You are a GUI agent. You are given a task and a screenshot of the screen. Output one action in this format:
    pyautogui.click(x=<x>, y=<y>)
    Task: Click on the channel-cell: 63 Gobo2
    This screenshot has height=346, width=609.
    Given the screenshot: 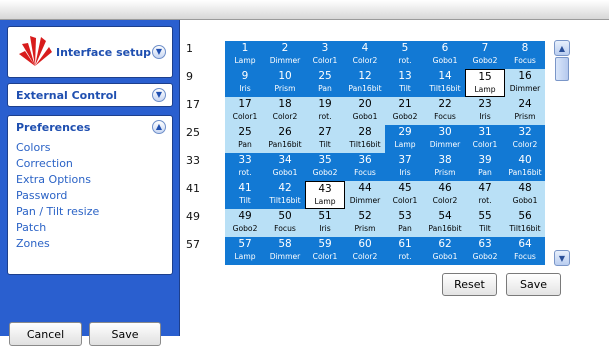 What is the action you would take?
    pyautogui.click(x=485, y=251)
    